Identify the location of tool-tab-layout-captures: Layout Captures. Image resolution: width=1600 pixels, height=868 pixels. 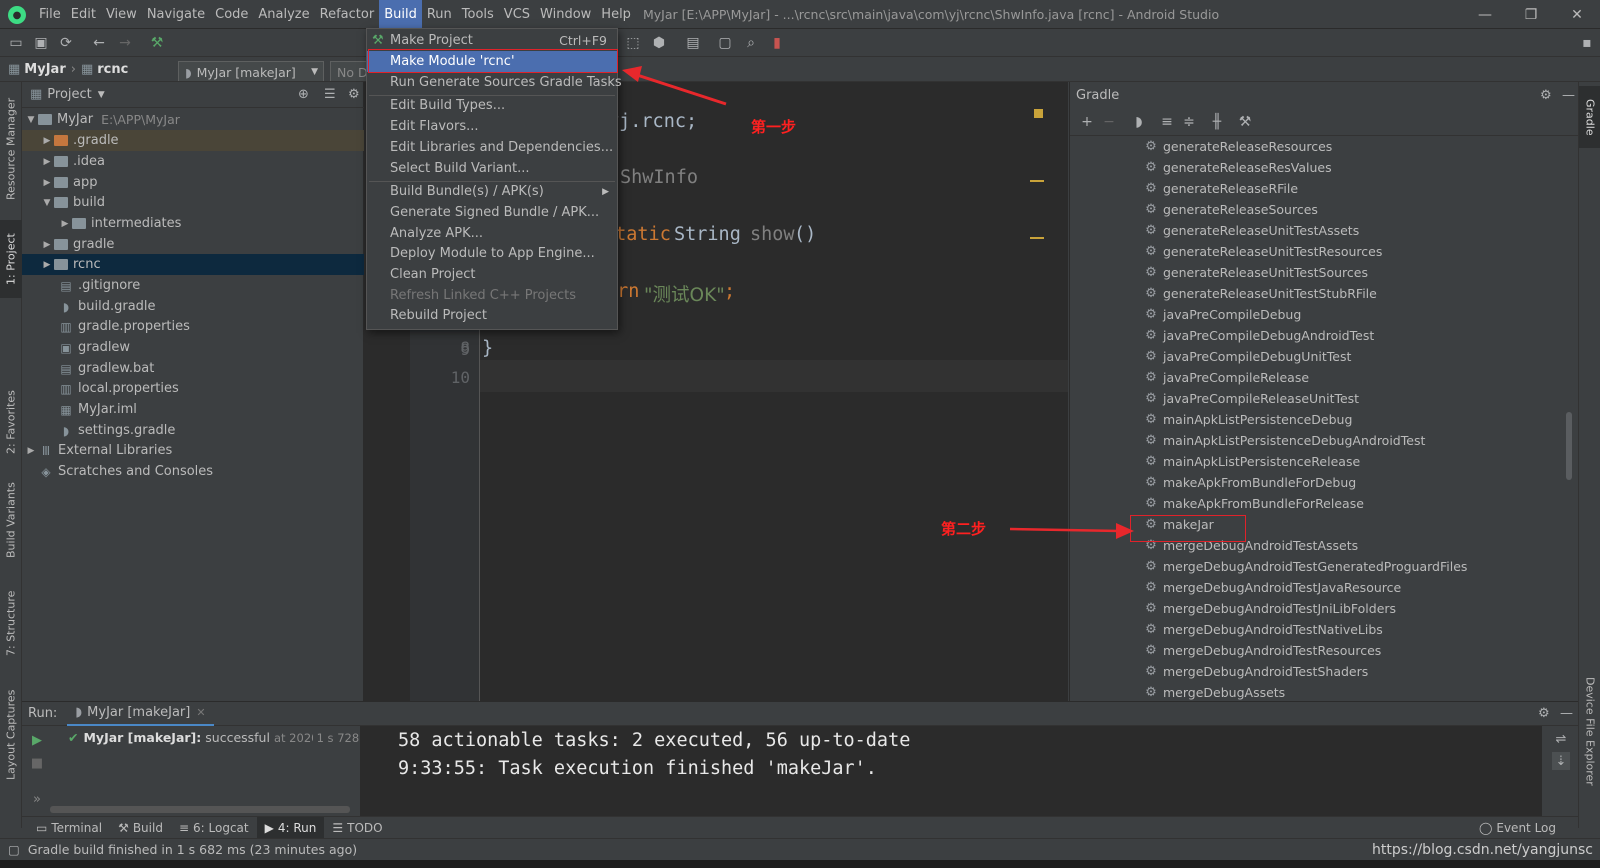
(11, 735).